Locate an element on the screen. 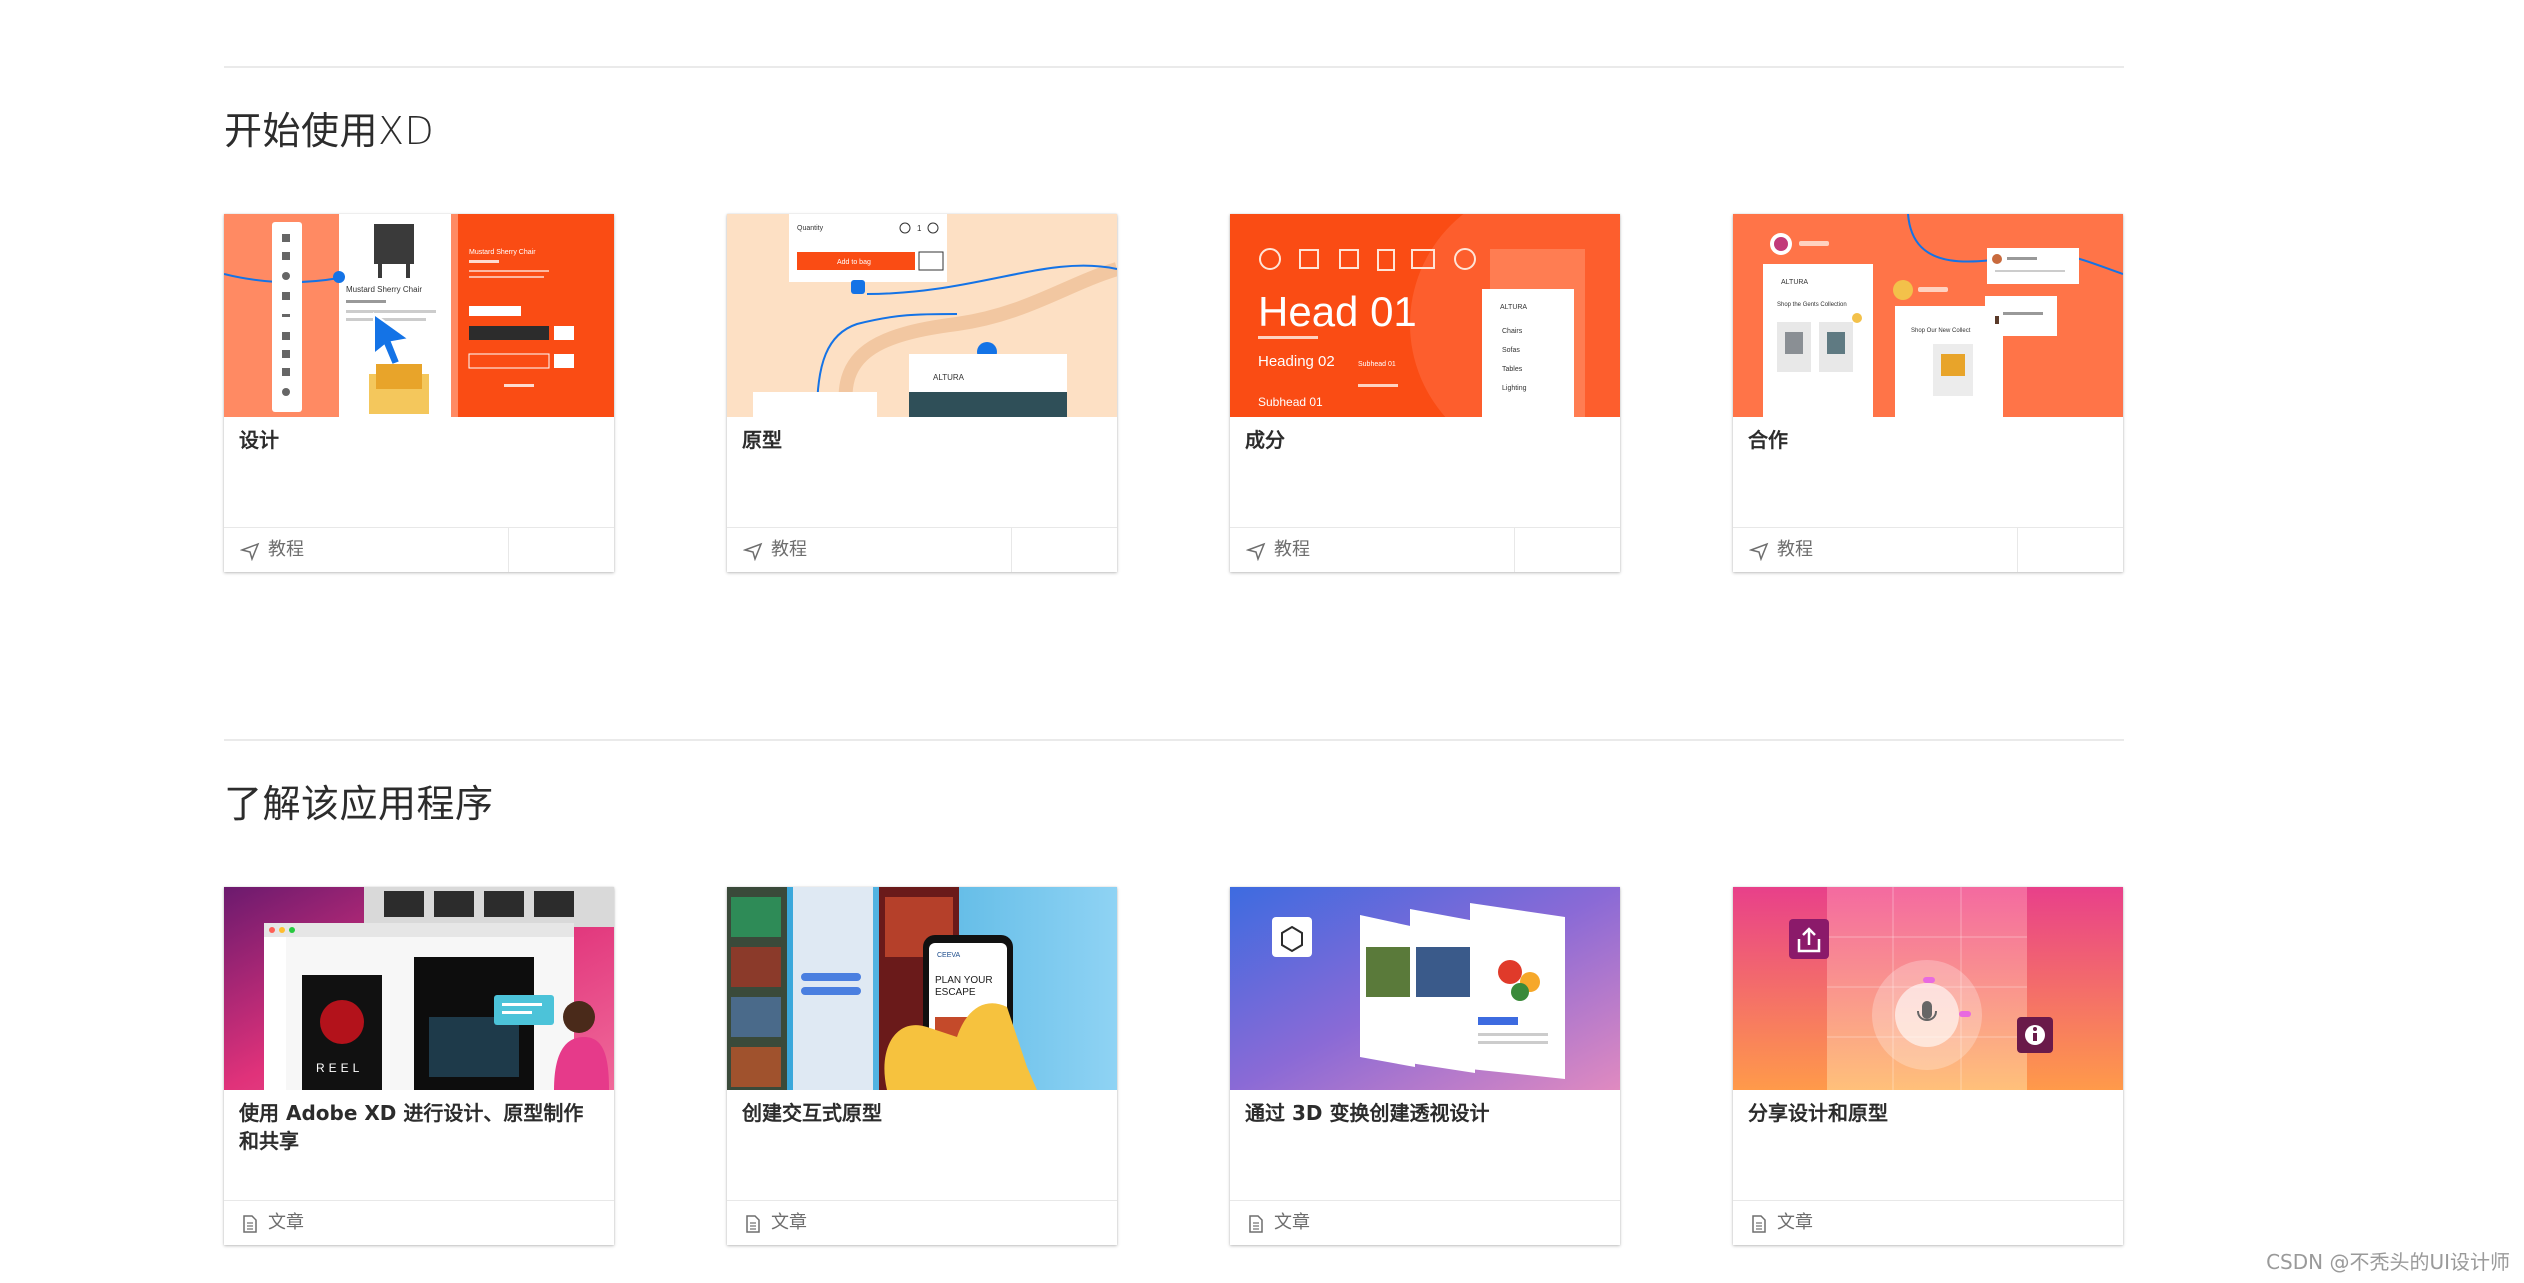 The width and height of the screenshot is (2524, 1283). card-title: 合作 is located at coordinates (1768, 440).